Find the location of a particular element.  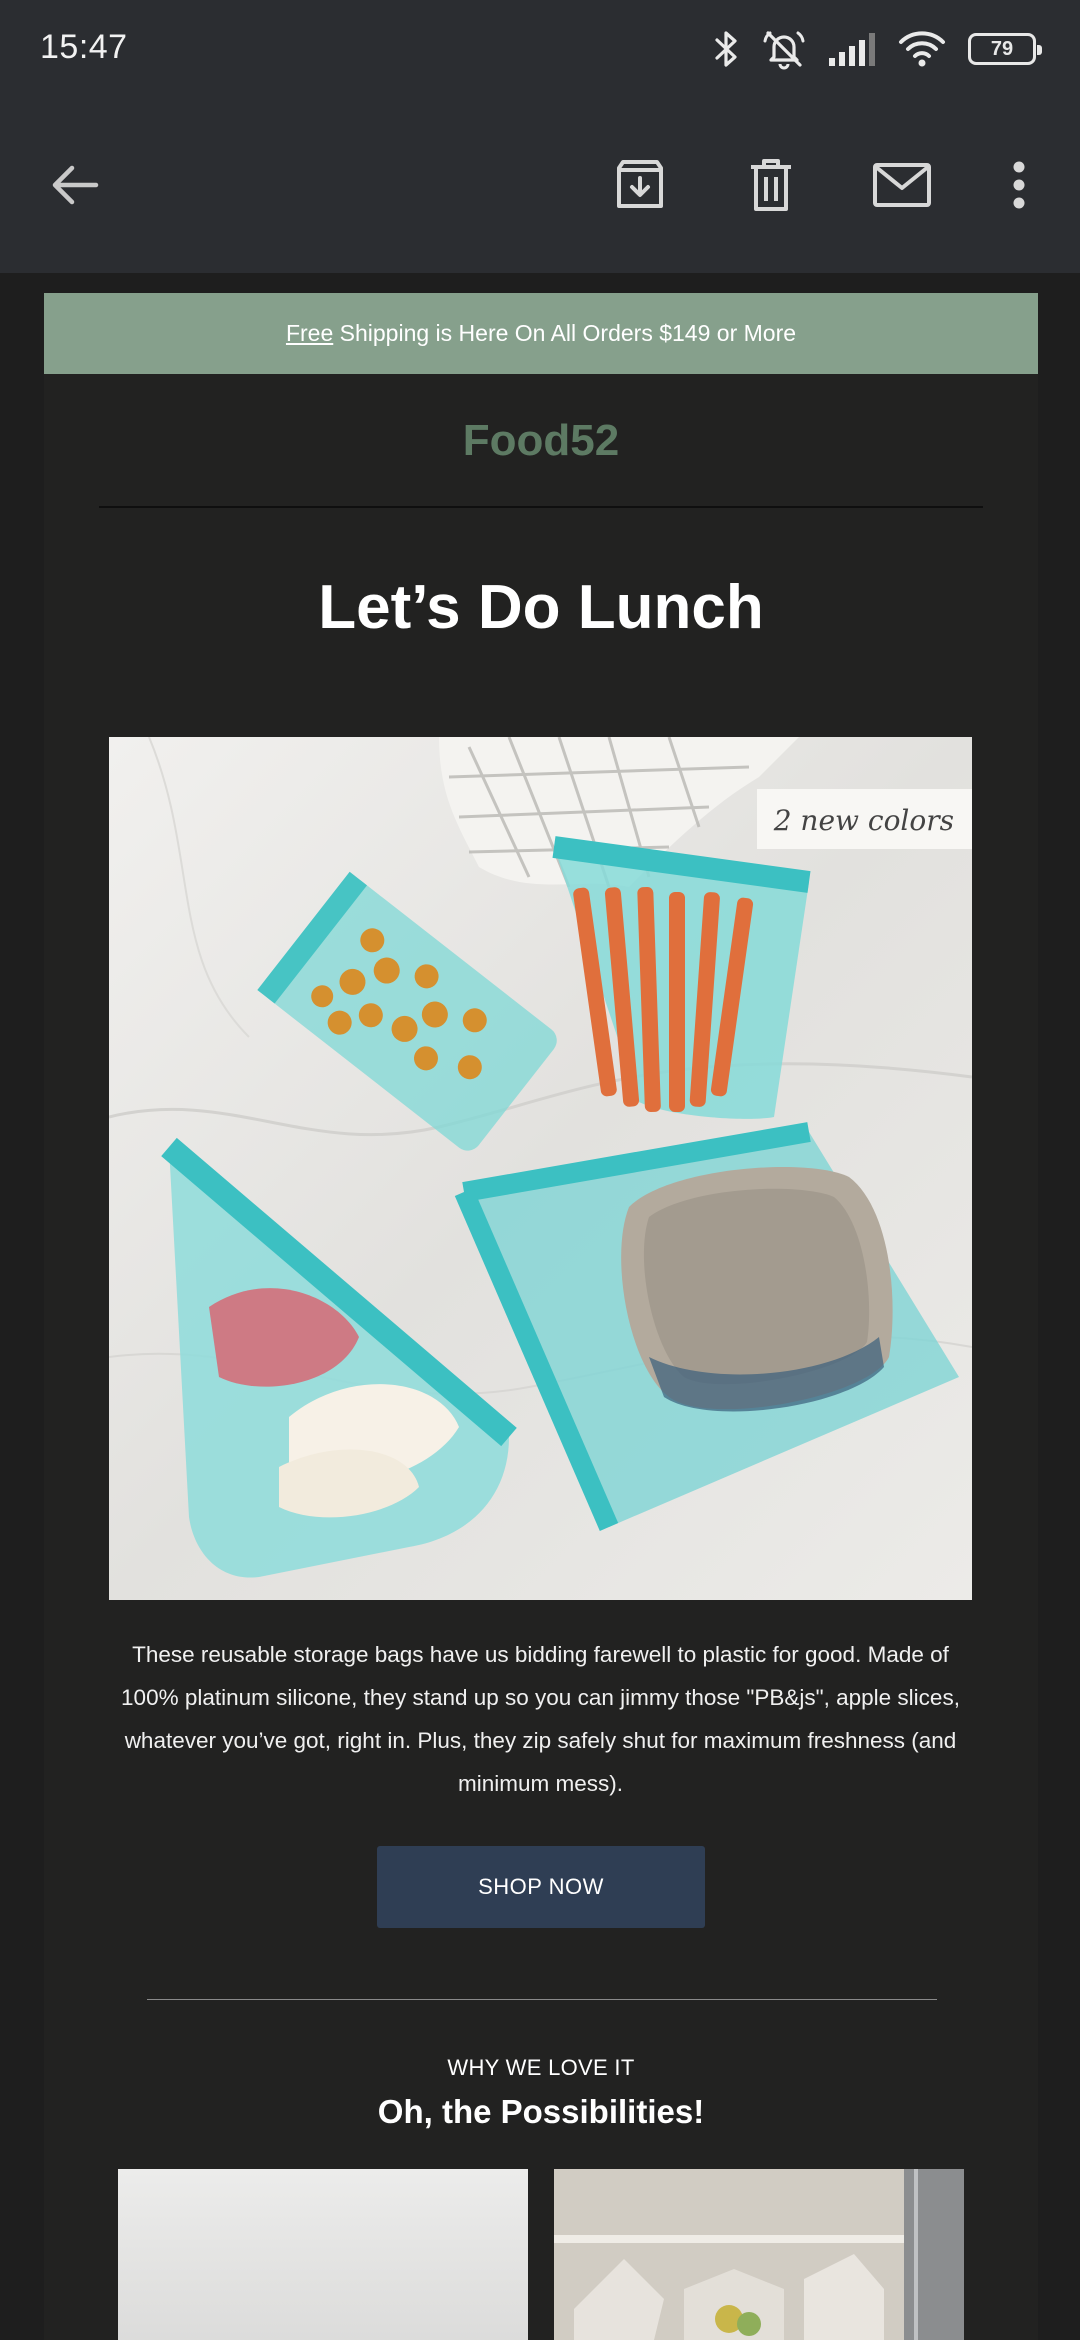

mail-icon is located at coordinates (902, 185).